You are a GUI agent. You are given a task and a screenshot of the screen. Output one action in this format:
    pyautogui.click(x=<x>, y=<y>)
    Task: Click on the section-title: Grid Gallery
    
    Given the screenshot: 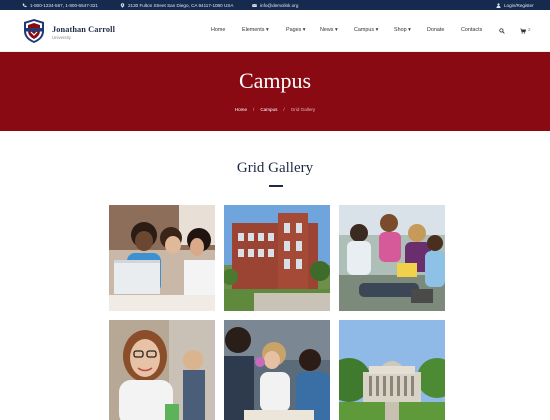 What is the action you would take?
    pyautogui.click(x=275, y=168)
    